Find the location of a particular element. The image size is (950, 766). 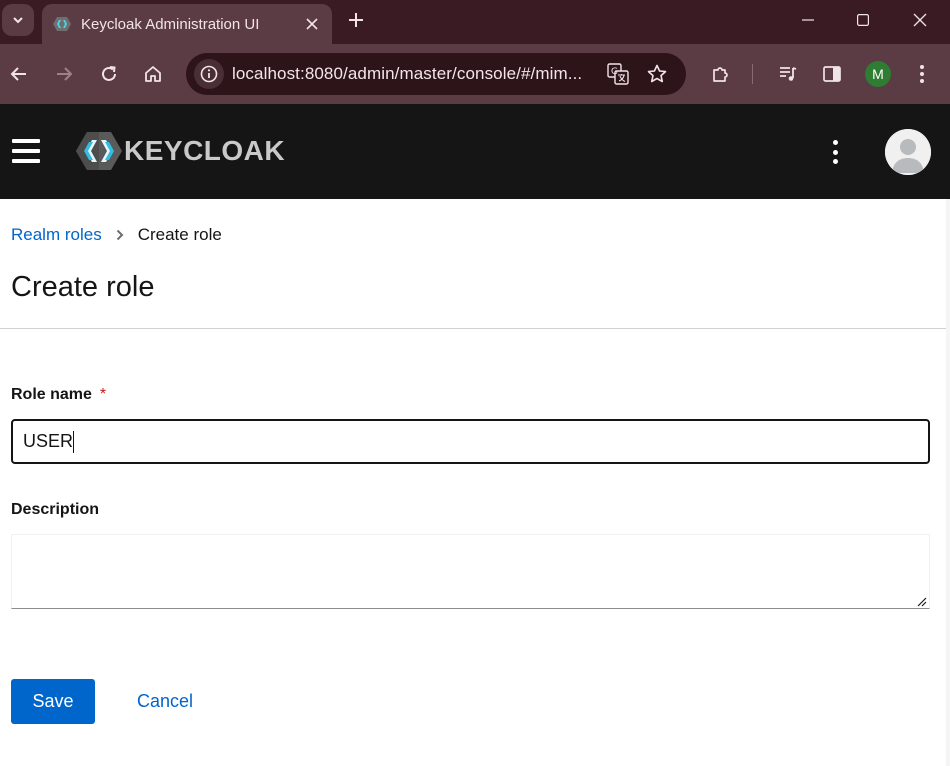

page-title: Create role is located at coordinates (83, 287).